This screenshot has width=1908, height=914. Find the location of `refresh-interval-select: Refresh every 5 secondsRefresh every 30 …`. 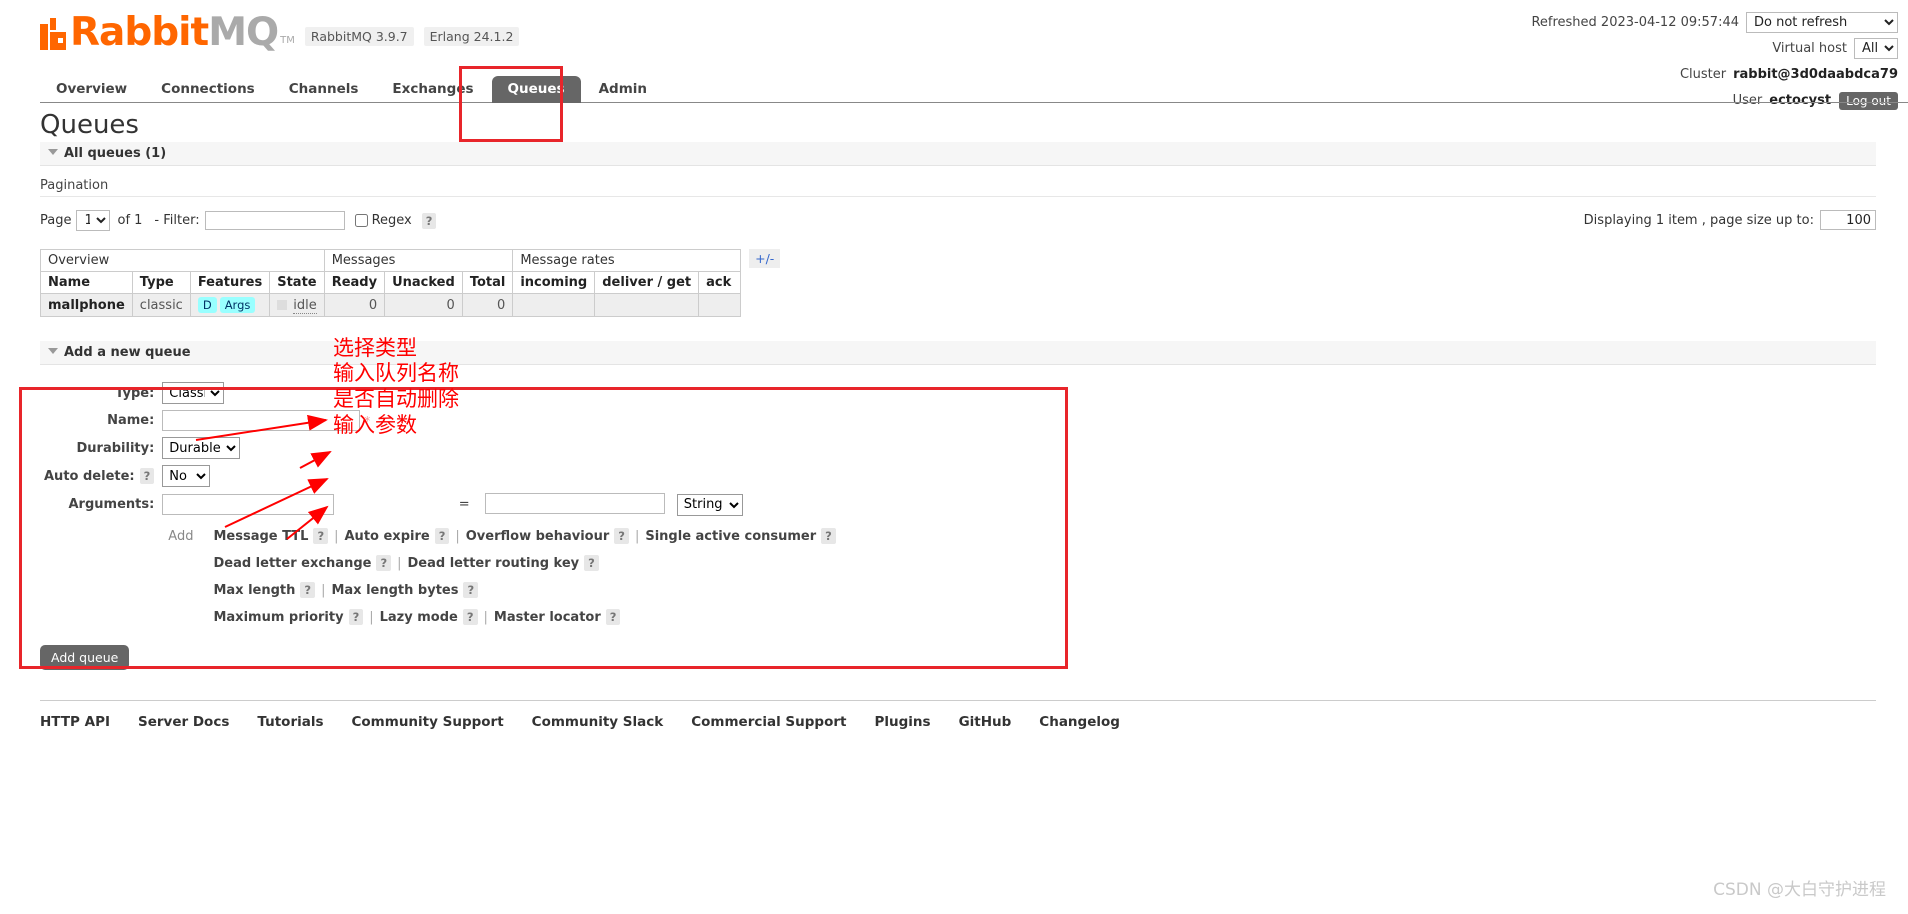

refresh-interval-select: Refresh every 5 secondsRefresh every 30 … is located at coordinates (1822, 22).